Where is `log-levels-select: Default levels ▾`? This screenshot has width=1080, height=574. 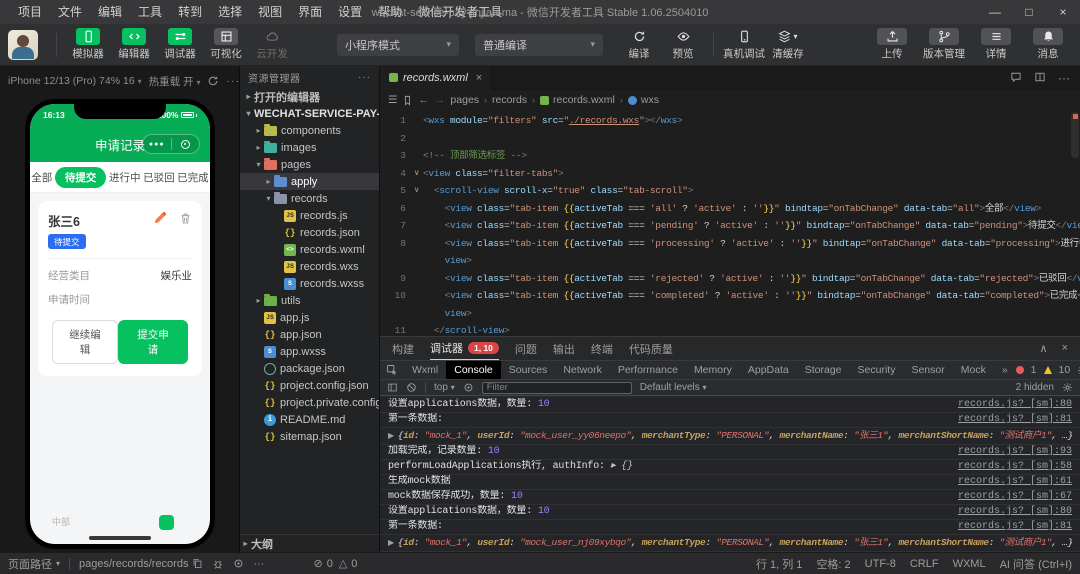
log-levels-select: Default levels ▾ is located at coordinates (673, 387).